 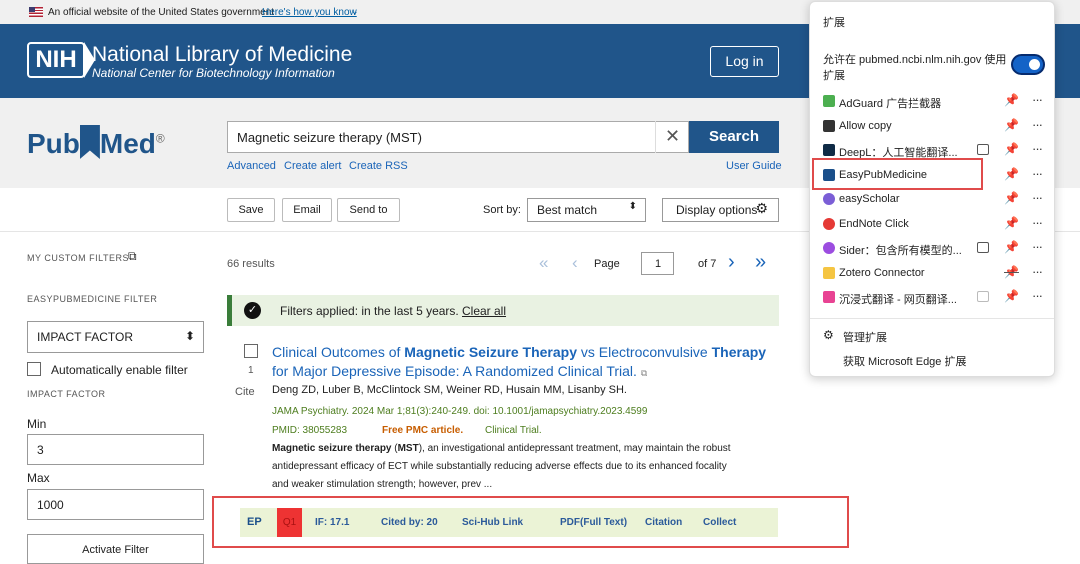 What do you see at coordinates (657, 263) in the screenshot?
I see `page-input: 1` at bounding box center [657, 263].